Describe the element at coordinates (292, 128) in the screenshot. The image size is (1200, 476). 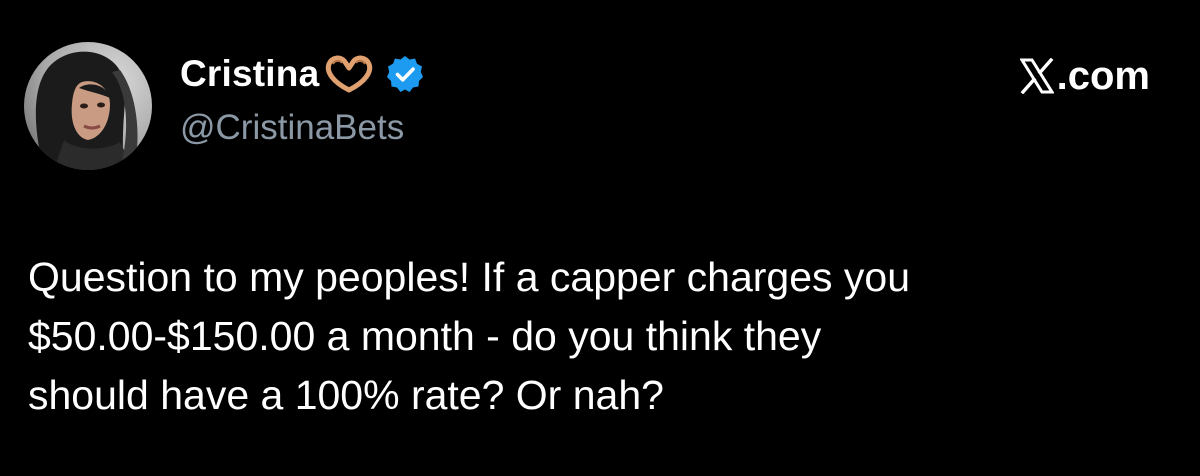
I see `user-handle: @CristinaBets` at that location.